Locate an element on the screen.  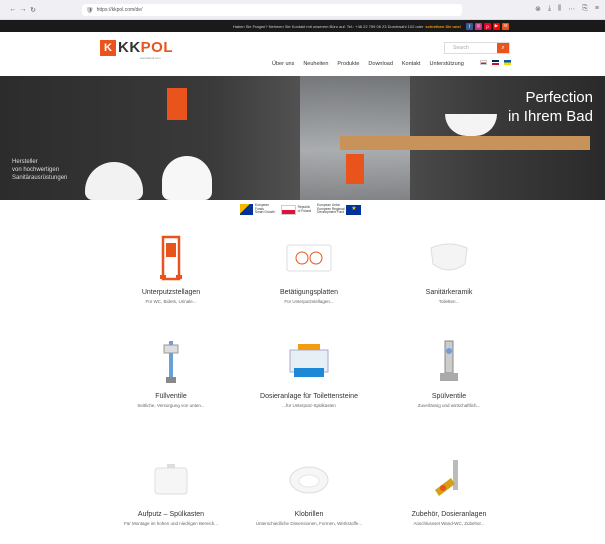
nav-item-news: Neuheiten is located at coordinates (315, 64).